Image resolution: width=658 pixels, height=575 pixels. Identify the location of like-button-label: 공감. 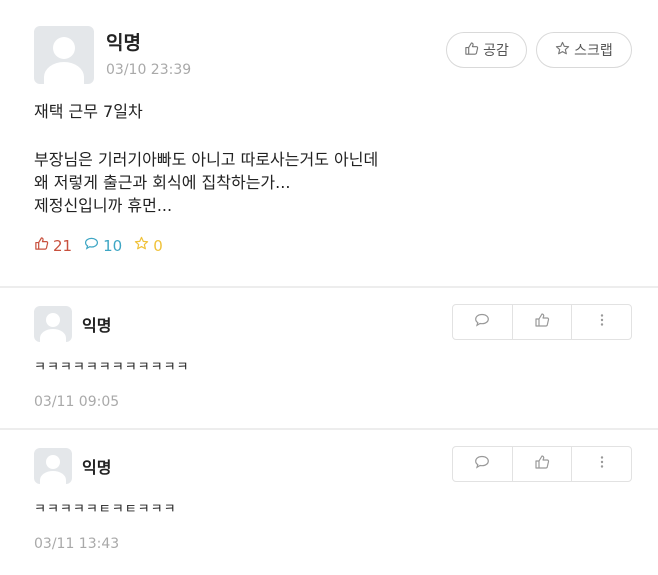
(496, 51).